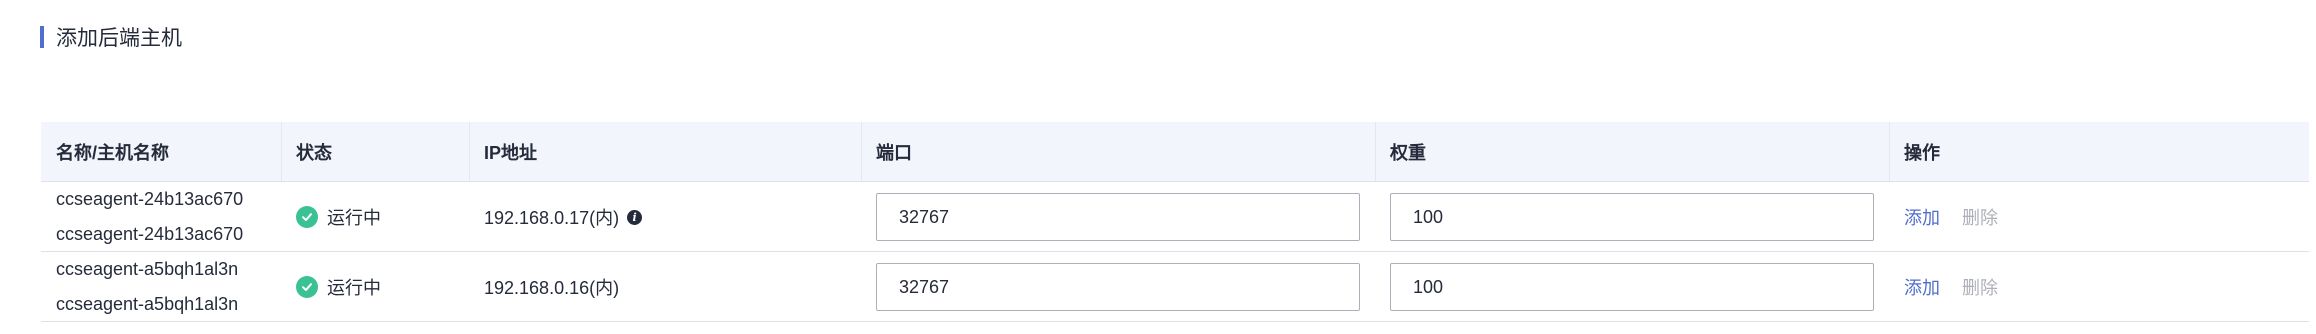 The width and height of the screenshot is (2316, 334). I want to click on info-icon: i, so click(635, 217).